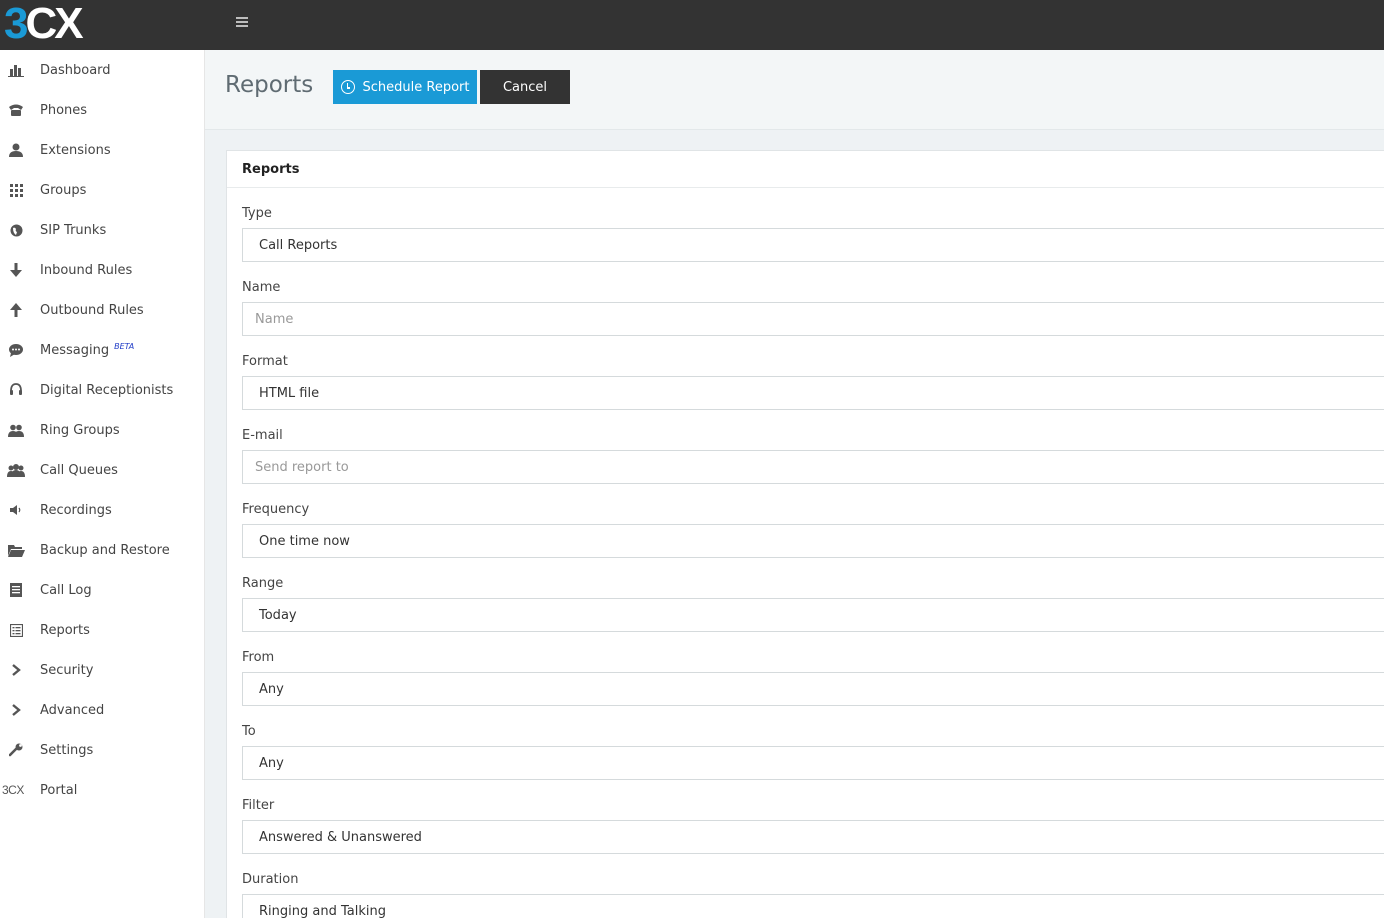 The image size is (1384, 918). What do you see at coordinates (102, 750) in the screenshot?
I see `sidebar-item-settings: Settings` at bounding box center [102, 750].